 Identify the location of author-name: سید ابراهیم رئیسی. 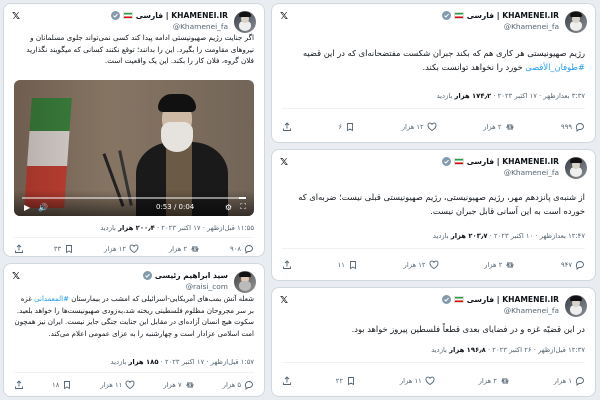
(185, 275).